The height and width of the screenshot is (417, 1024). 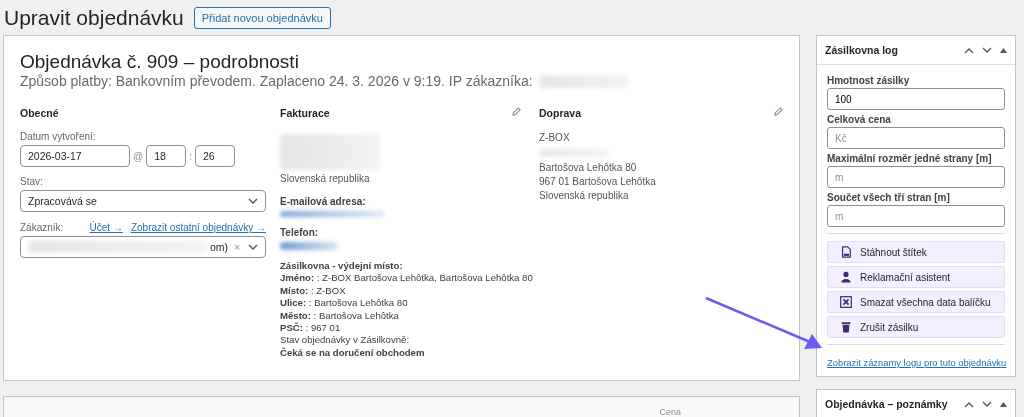 I want to click on panel-title: Objednávka – poznámky, so click(x=886, y=404).